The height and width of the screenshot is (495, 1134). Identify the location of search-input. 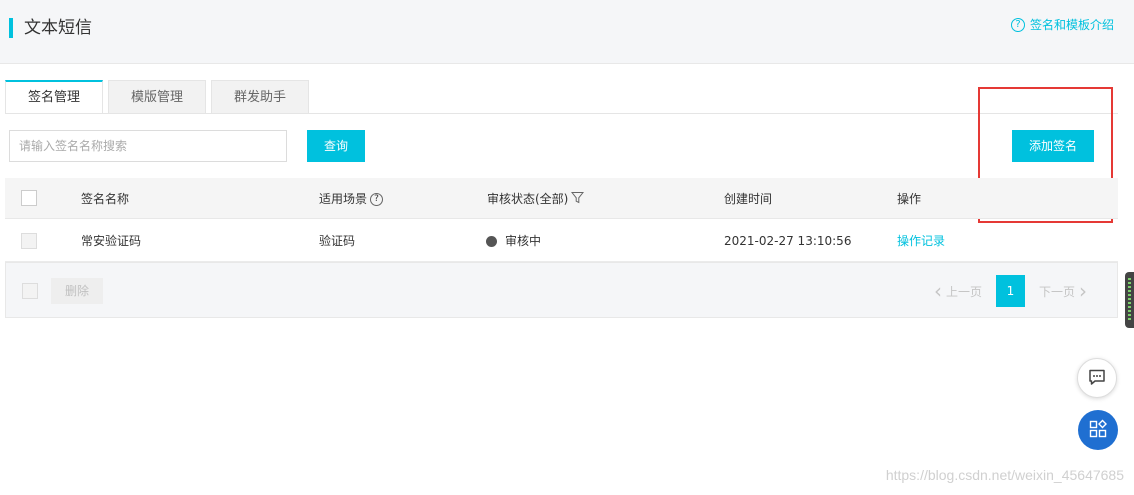
(148, 146).